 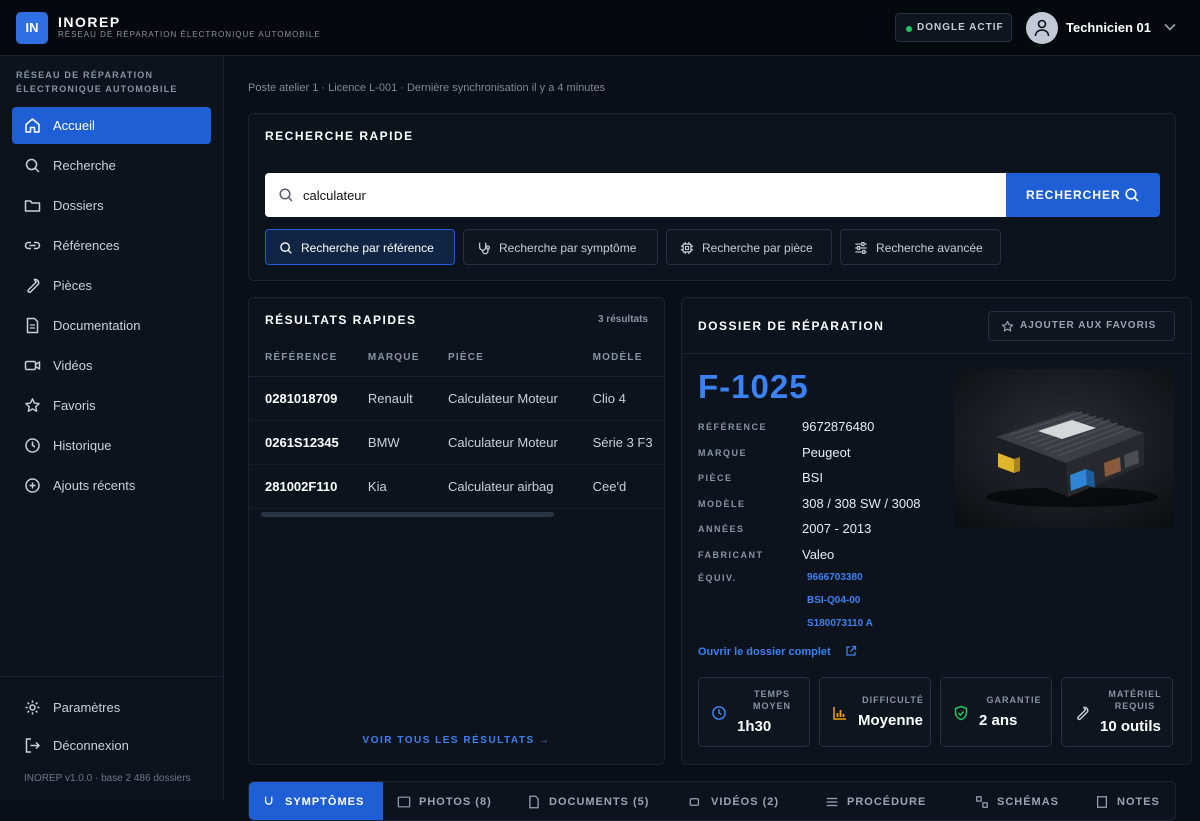 What do you see at coordinates (111, 325) in the screenshot?
I see `sidebar-item-documentation: Documentation` at bounding box center [111, 325].